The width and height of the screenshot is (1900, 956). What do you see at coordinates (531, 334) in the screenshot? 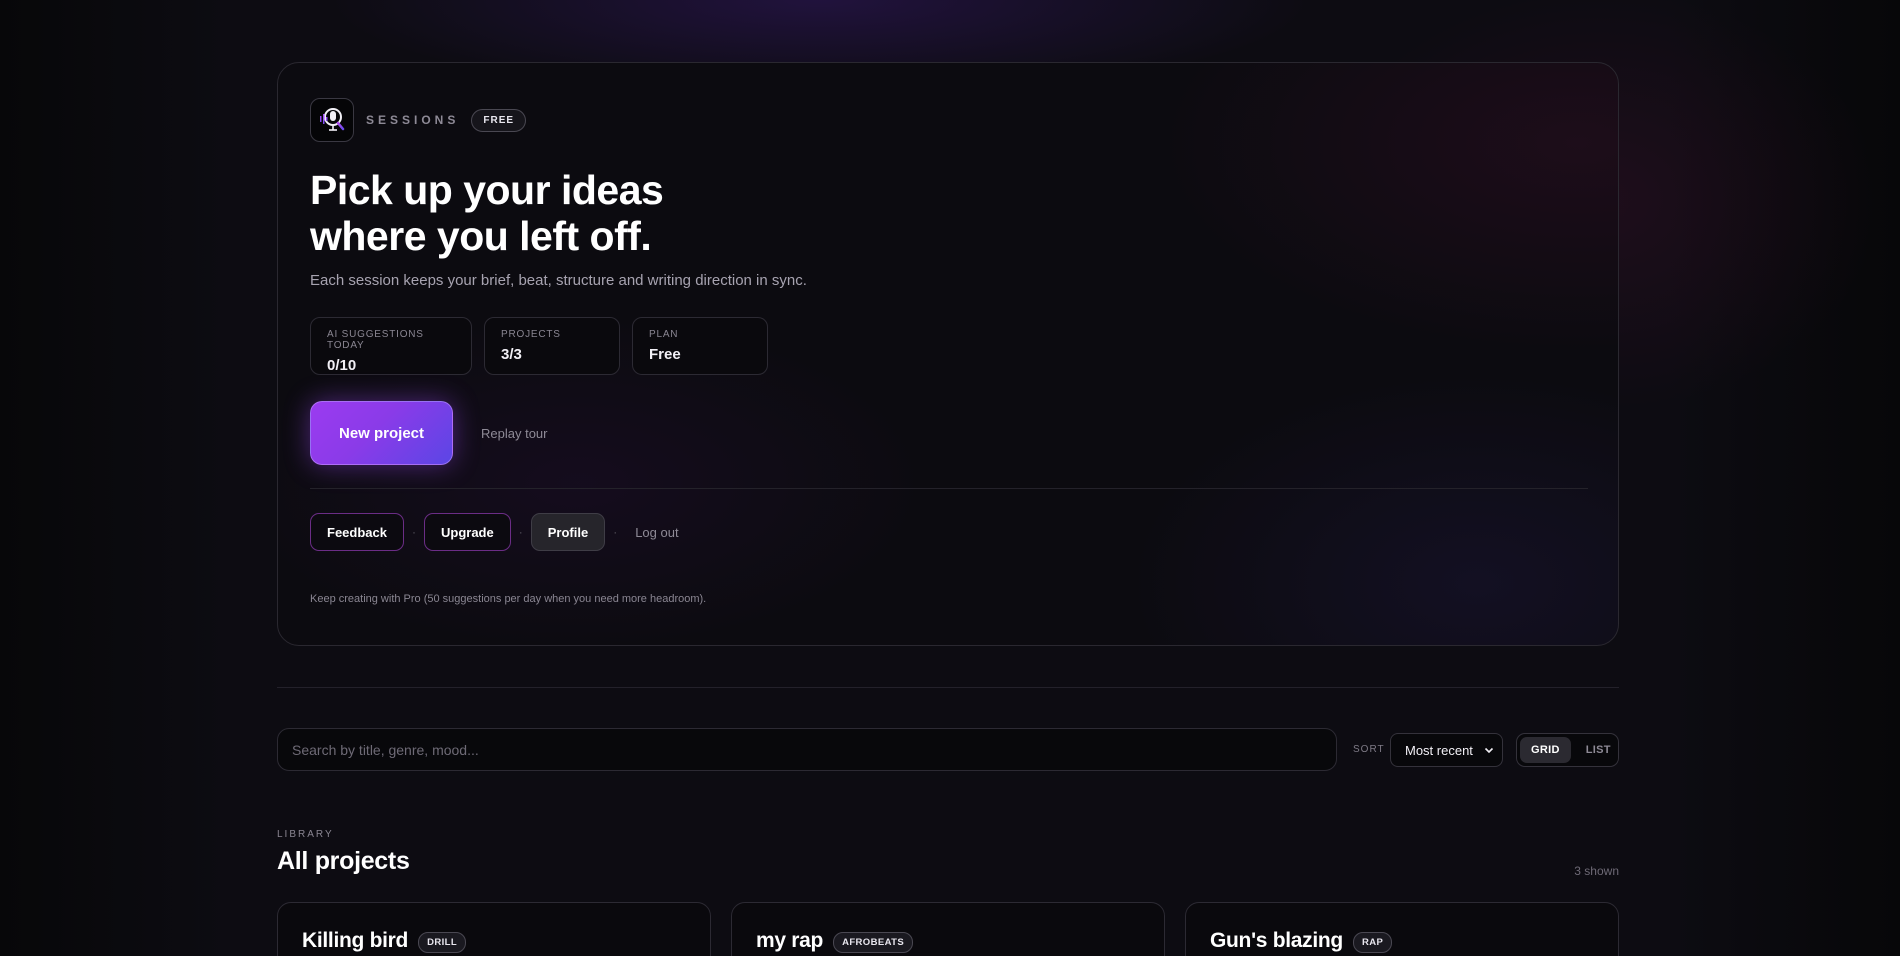
I see `stat-label: PROJECTS` at bounding box center [531, 334].